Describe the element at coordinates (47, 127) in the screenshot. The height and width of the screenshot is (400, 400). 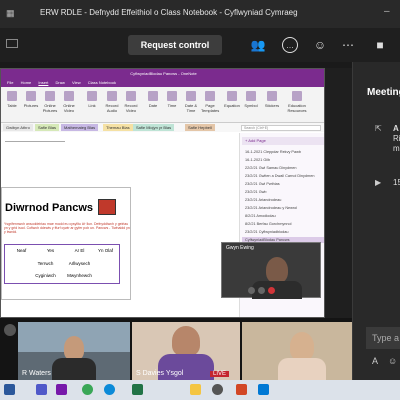
I see `section-tab: Safle Blas` at that location.